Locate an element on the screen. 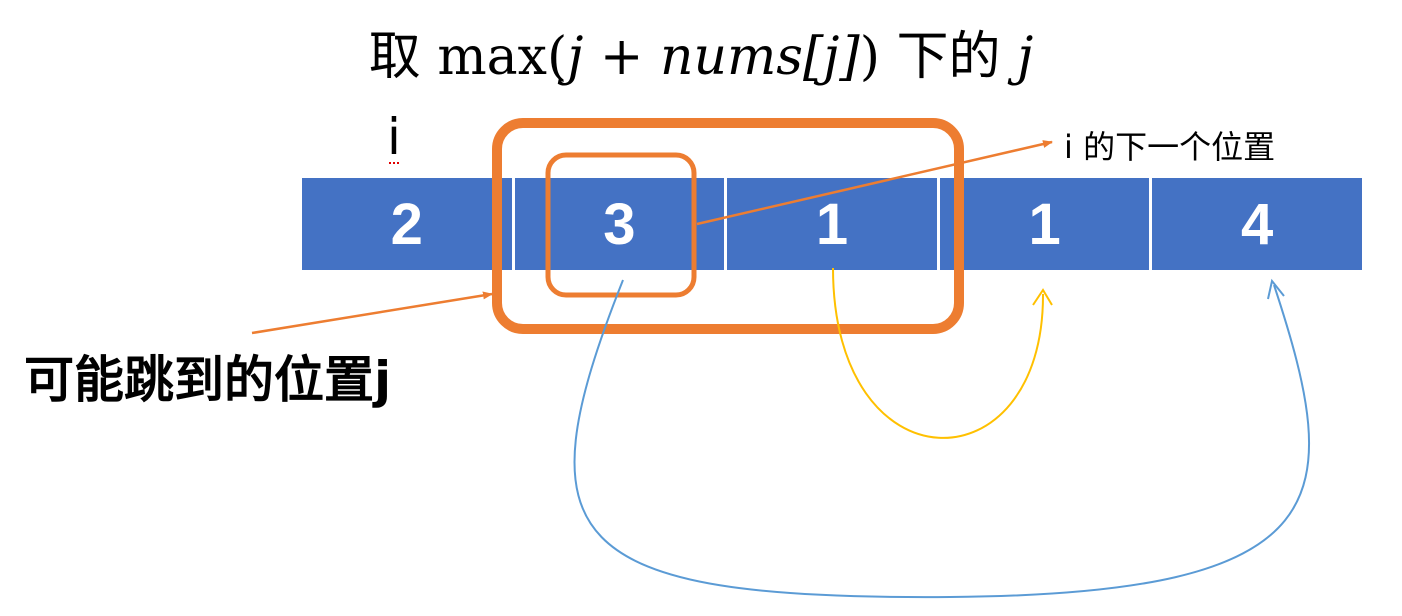 This screenshot has height=616, width=1402. next-position-arrow is located at coordinates (874, 183).